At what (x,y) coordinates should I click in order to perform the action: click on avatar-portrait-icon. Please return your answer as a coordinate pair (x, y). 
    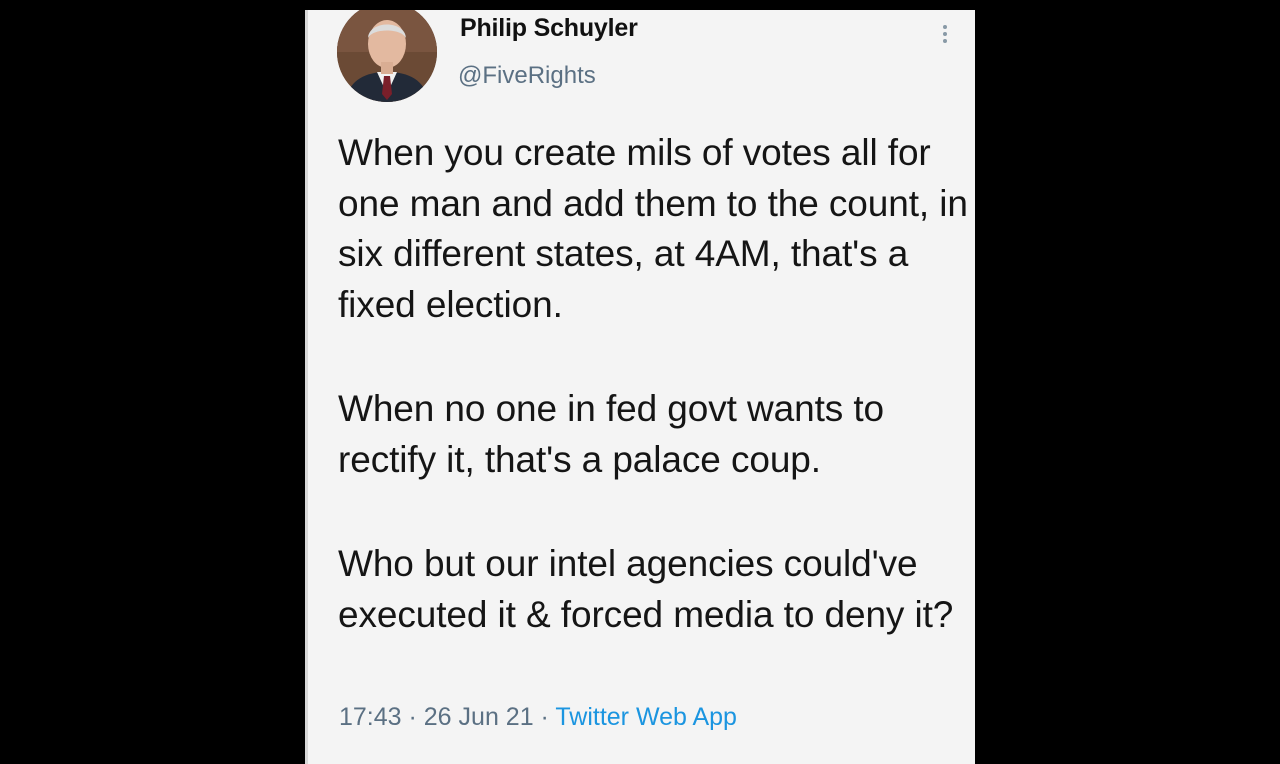
    Looking at the image, I should click on (387, 56).